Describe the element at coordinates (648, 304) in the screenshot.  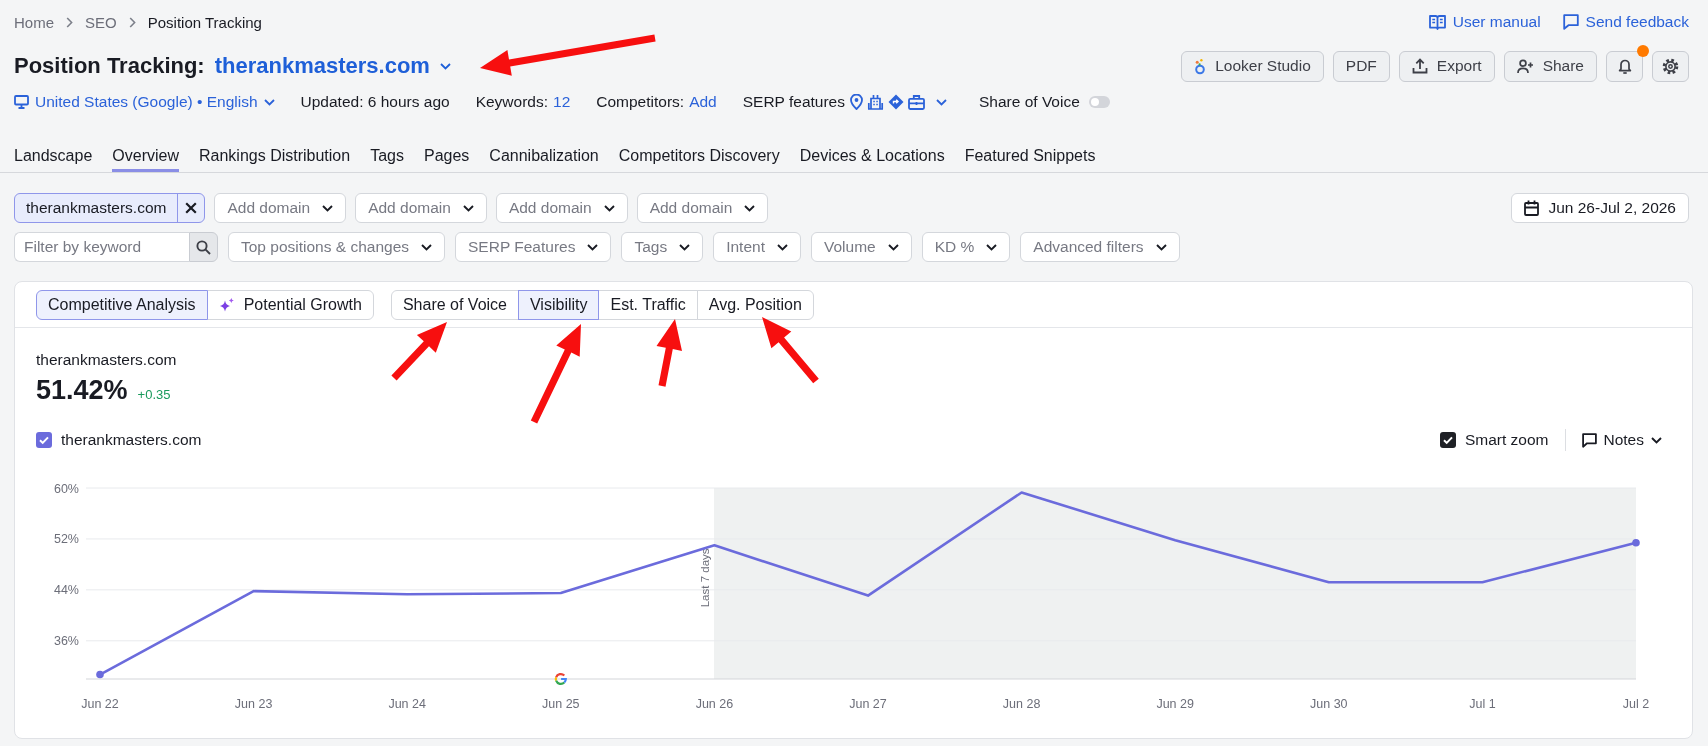
I see `metric-tab: Est. Traffic` at that location.